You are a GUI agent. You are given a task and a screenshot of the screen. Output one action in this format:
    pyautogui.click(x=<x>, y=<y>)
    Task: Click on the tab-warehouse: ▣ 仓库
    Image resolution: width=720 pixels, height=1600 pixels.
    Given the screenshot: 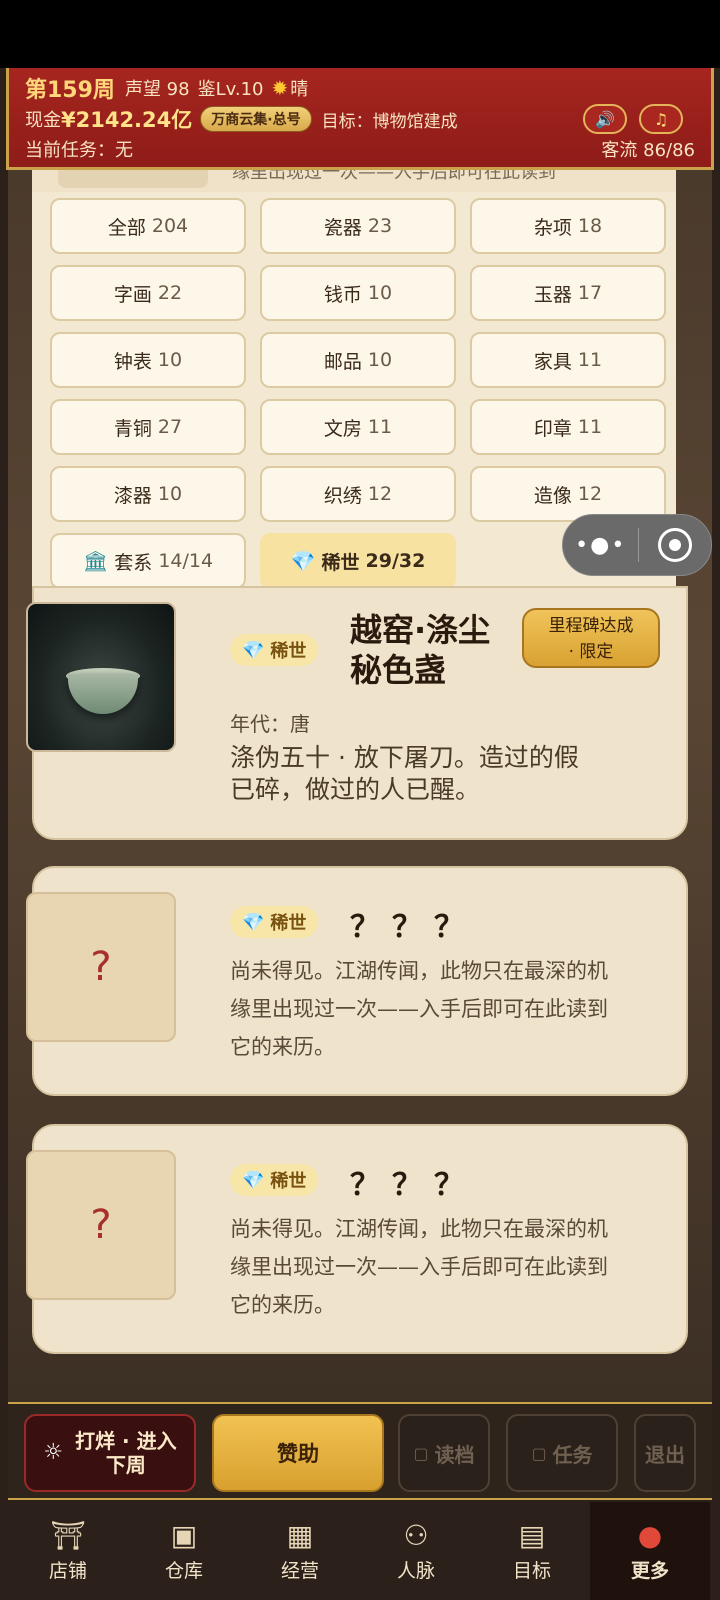 What is the action you would take?
    pyautogui.click(x=184, y=1551)
    